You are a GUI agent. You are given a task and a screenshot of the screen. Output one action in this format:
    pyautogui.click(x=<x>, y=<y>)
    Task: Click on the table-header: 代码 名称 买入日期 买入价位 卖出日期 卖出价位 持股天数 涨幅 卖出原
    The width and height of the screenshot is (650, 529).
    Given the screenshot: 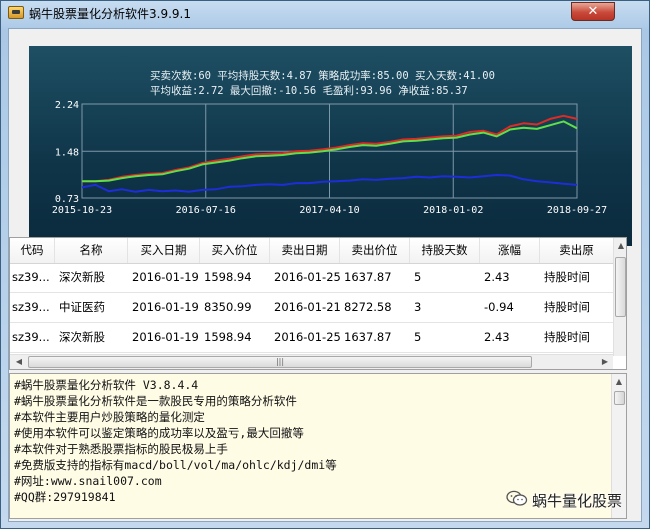 What is the action you would take?
    pyautogui.click(x=312, y=251)
    